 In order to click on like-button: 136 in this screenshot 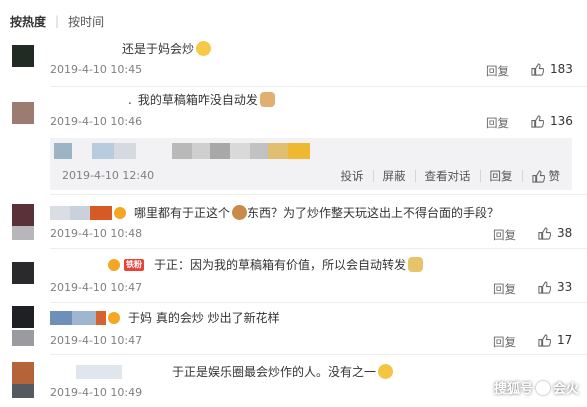, I will do `click(552, 121)`.